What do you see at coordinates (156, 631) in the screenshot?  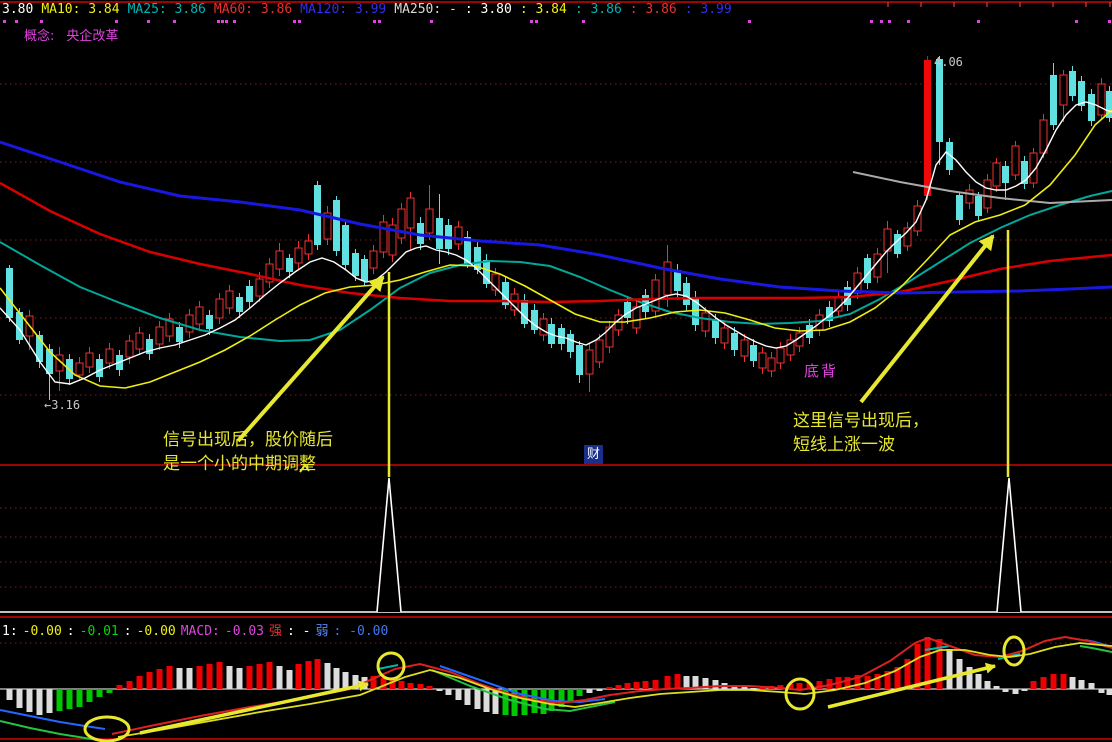 I see `macd-value-segment: -0.00` at bounding box center [156, 631].